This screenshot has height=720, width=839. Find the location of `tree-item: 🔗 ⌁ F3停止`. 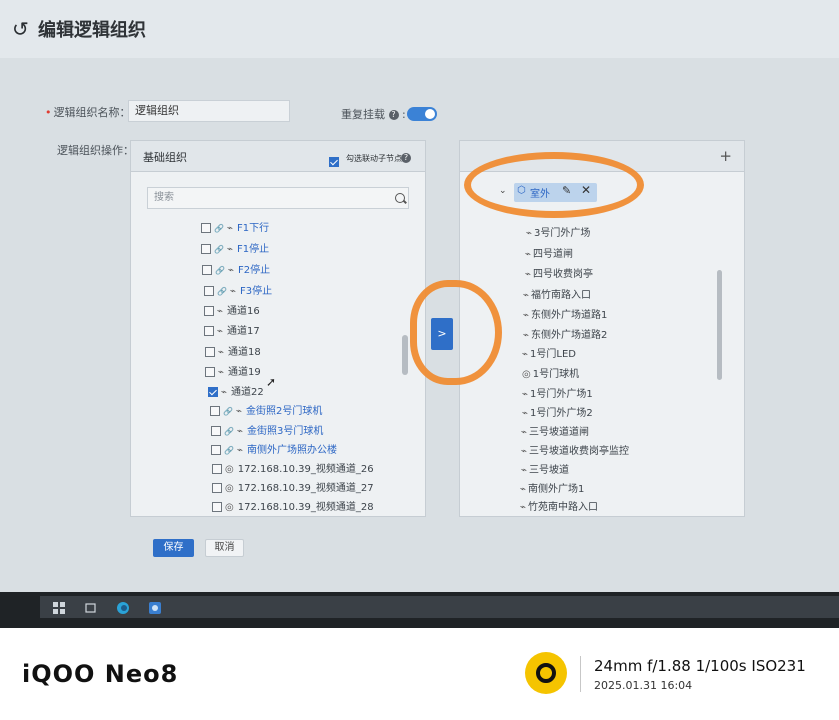

tree-item: 🔗 ⌁ F3停止 is located at coordinates (238, 292).